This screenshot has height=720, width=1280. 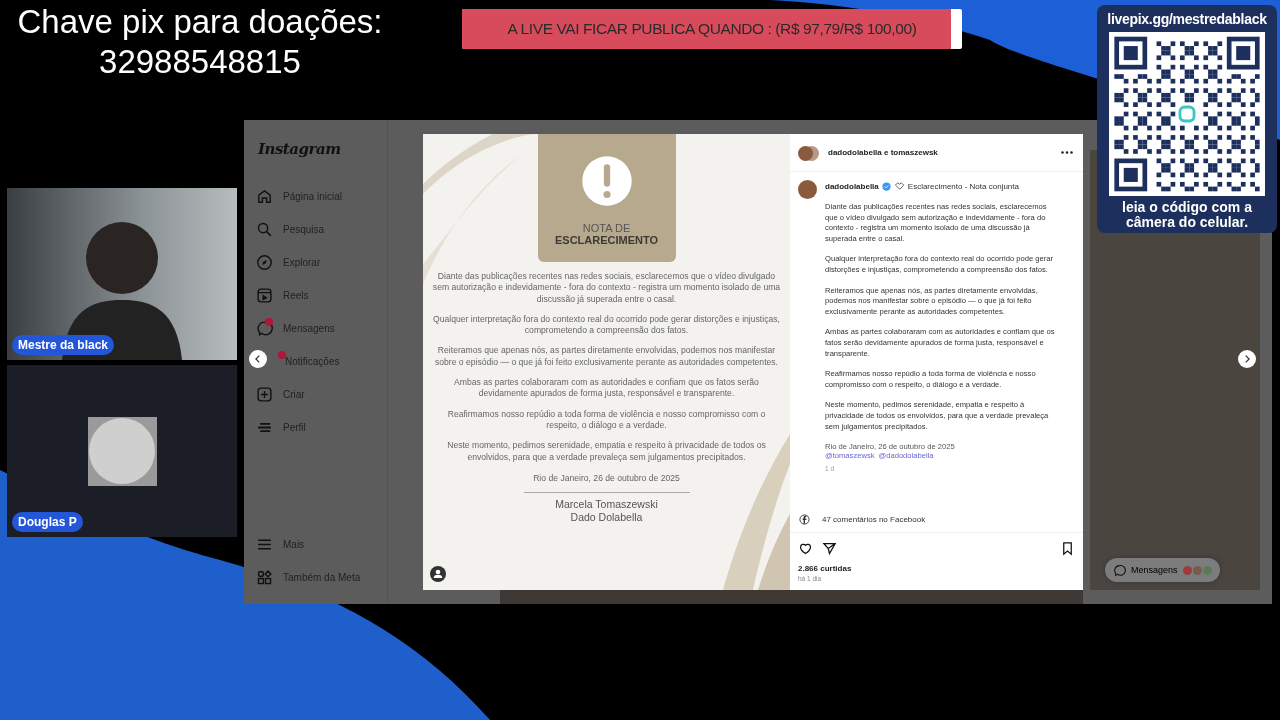 What do you see at coordinates (606, 451) in the screenshot?
I see `note-paragraph: Neste momento, pedimos serenidade, empatia e respeito à privacidade de todos os envolvidos, para que a verdade prevaleça sem julgamentos precipitados.` at bounding box center [606, 451].